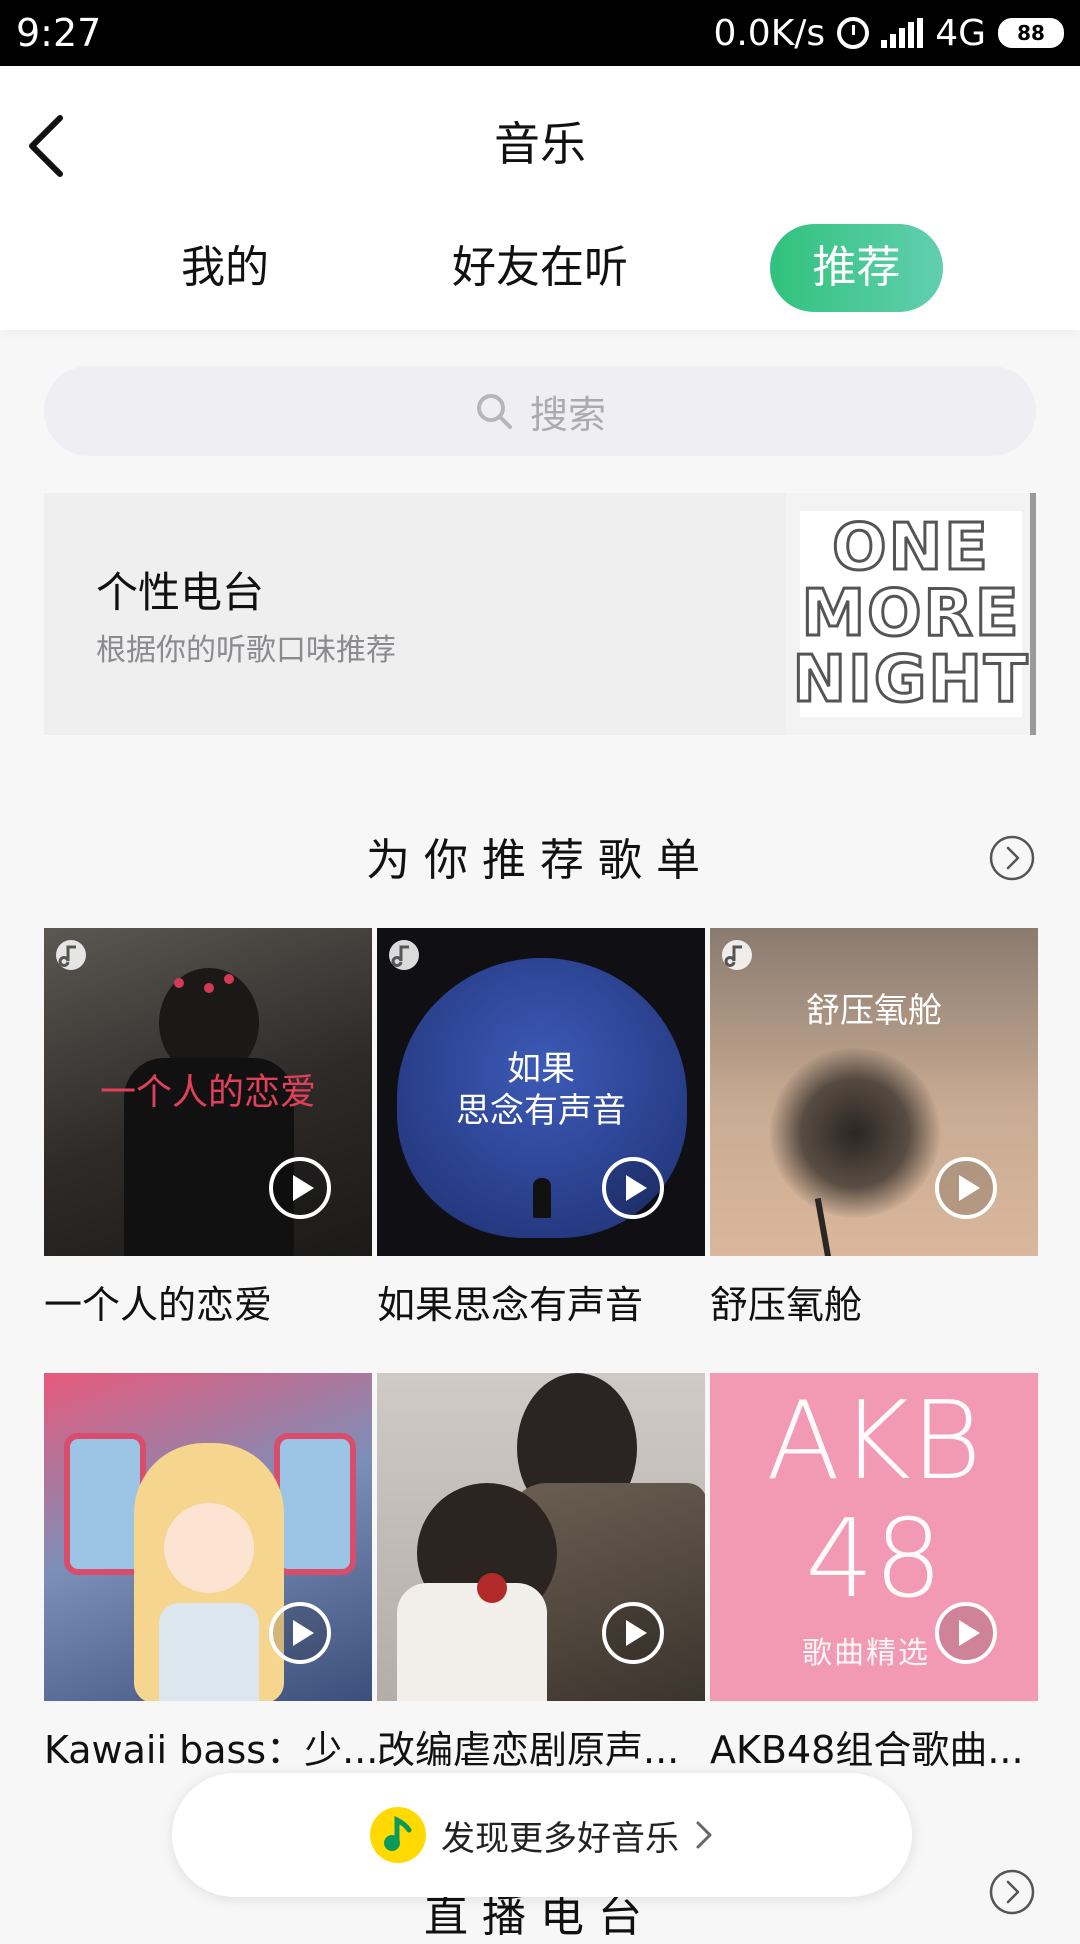 This screenshot has width=1080, height=1944. I want to click on status-time: 9:27, so click(59, 33).